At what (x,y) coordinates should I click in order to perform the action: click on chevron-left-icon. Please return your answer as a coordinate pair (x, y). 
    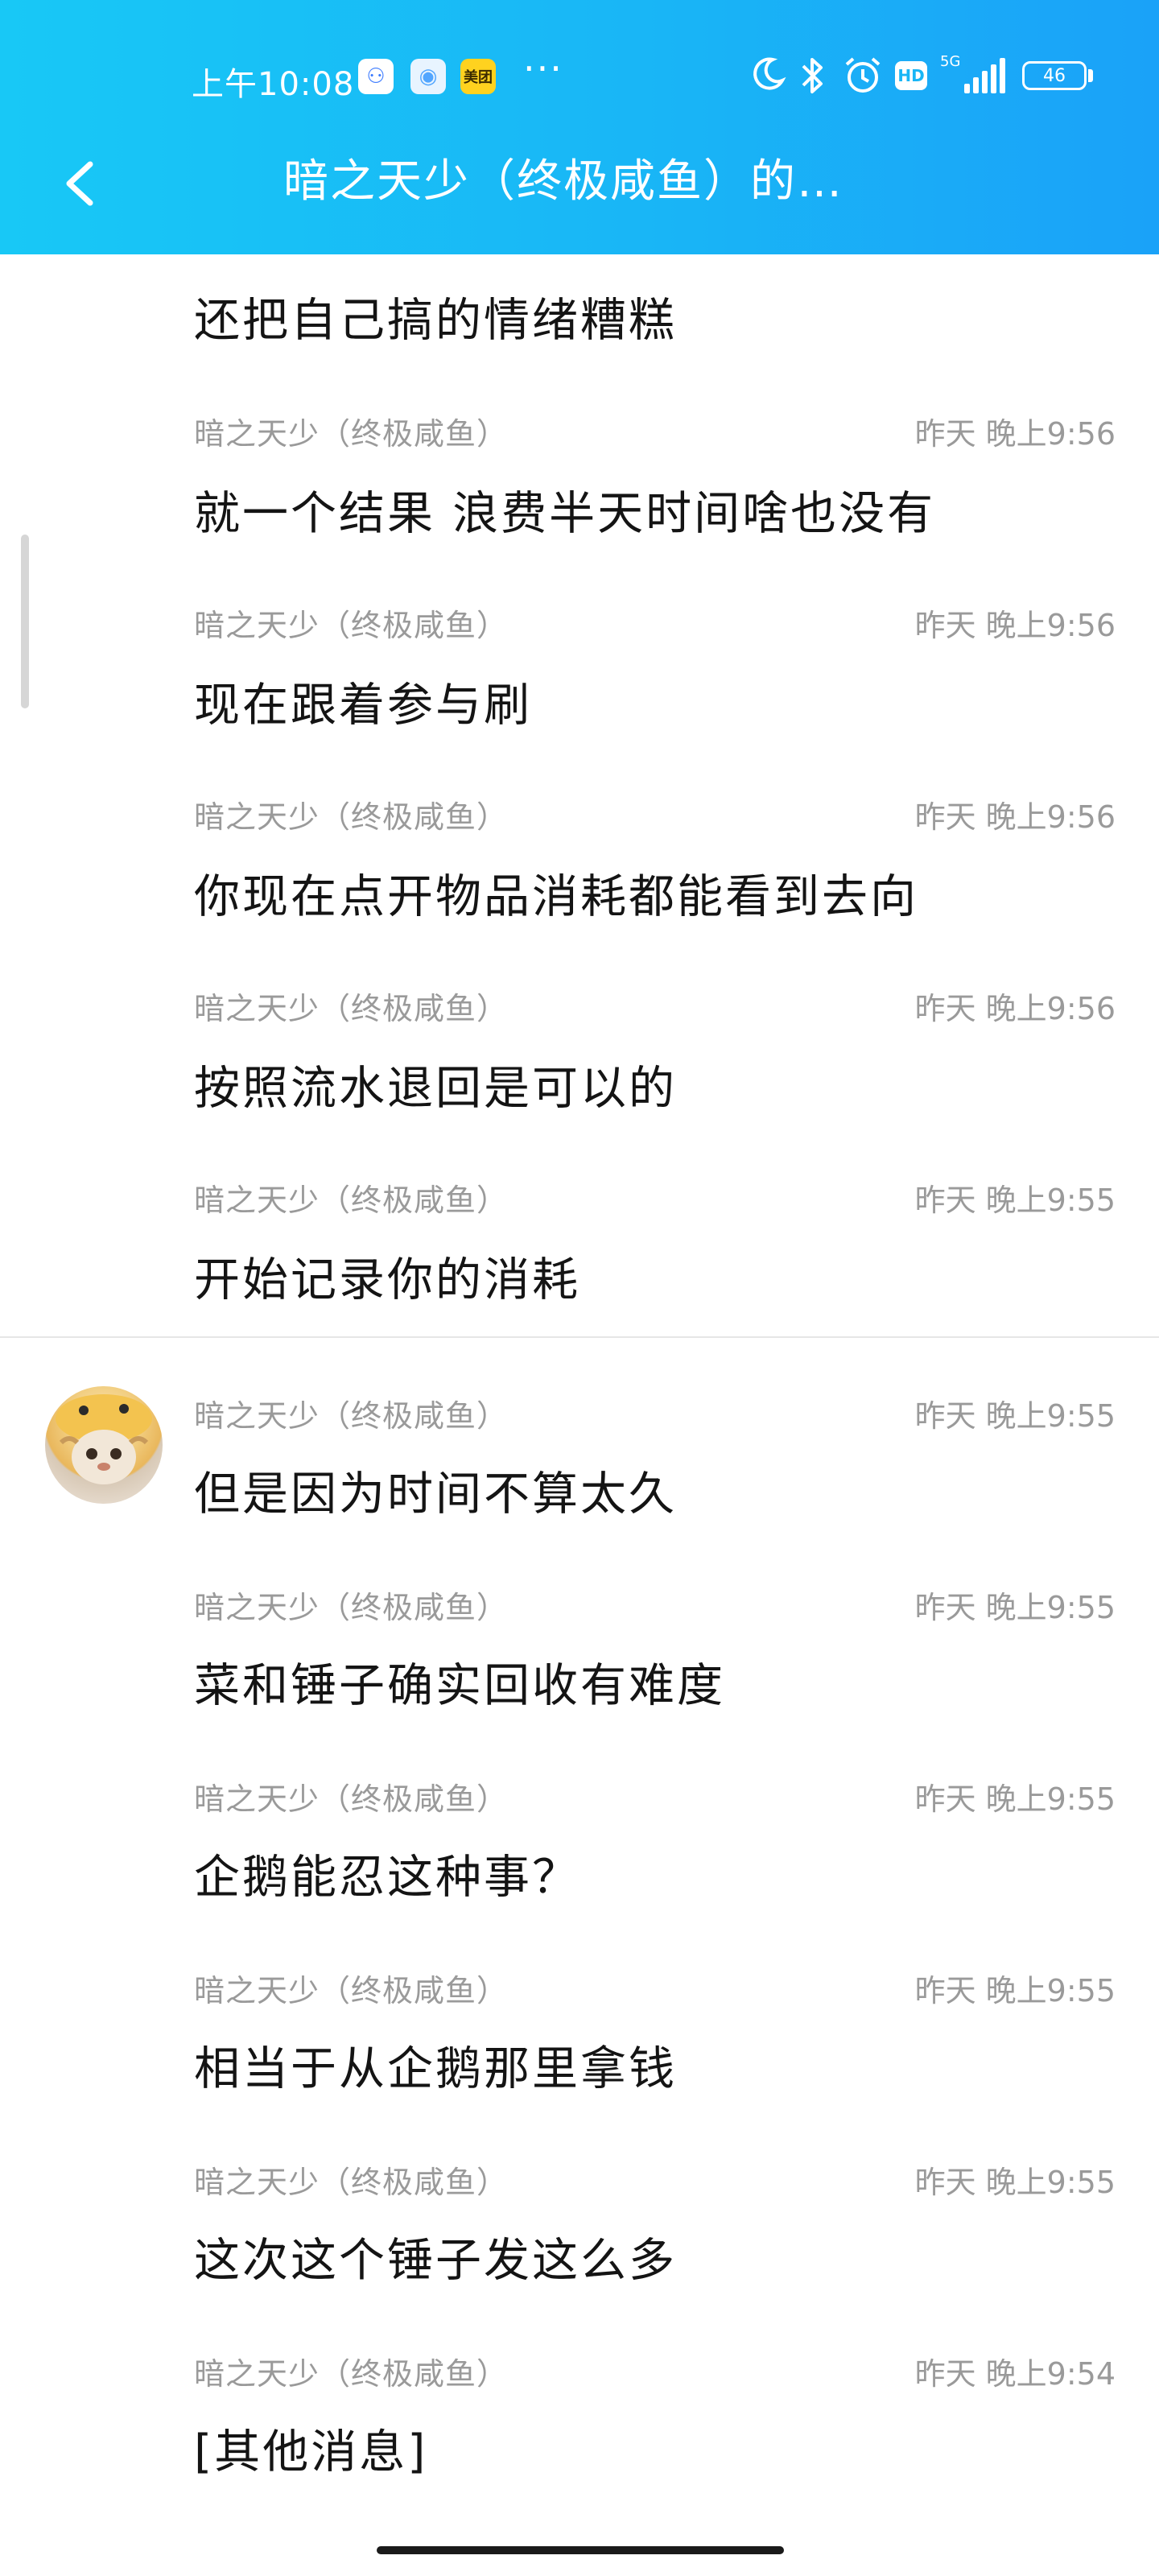
    Looking at the image, I should click on (79, 183).